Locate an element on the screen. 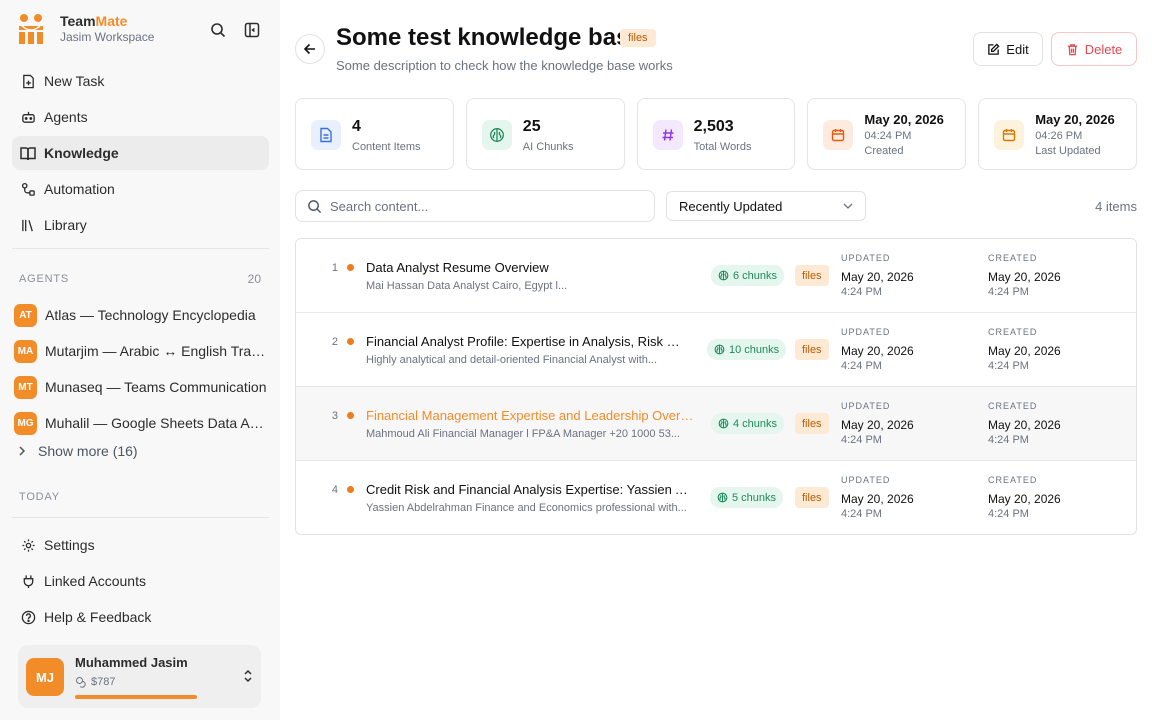  nav-item-knowledge: Knowledge is located at coordinates (140, 153).